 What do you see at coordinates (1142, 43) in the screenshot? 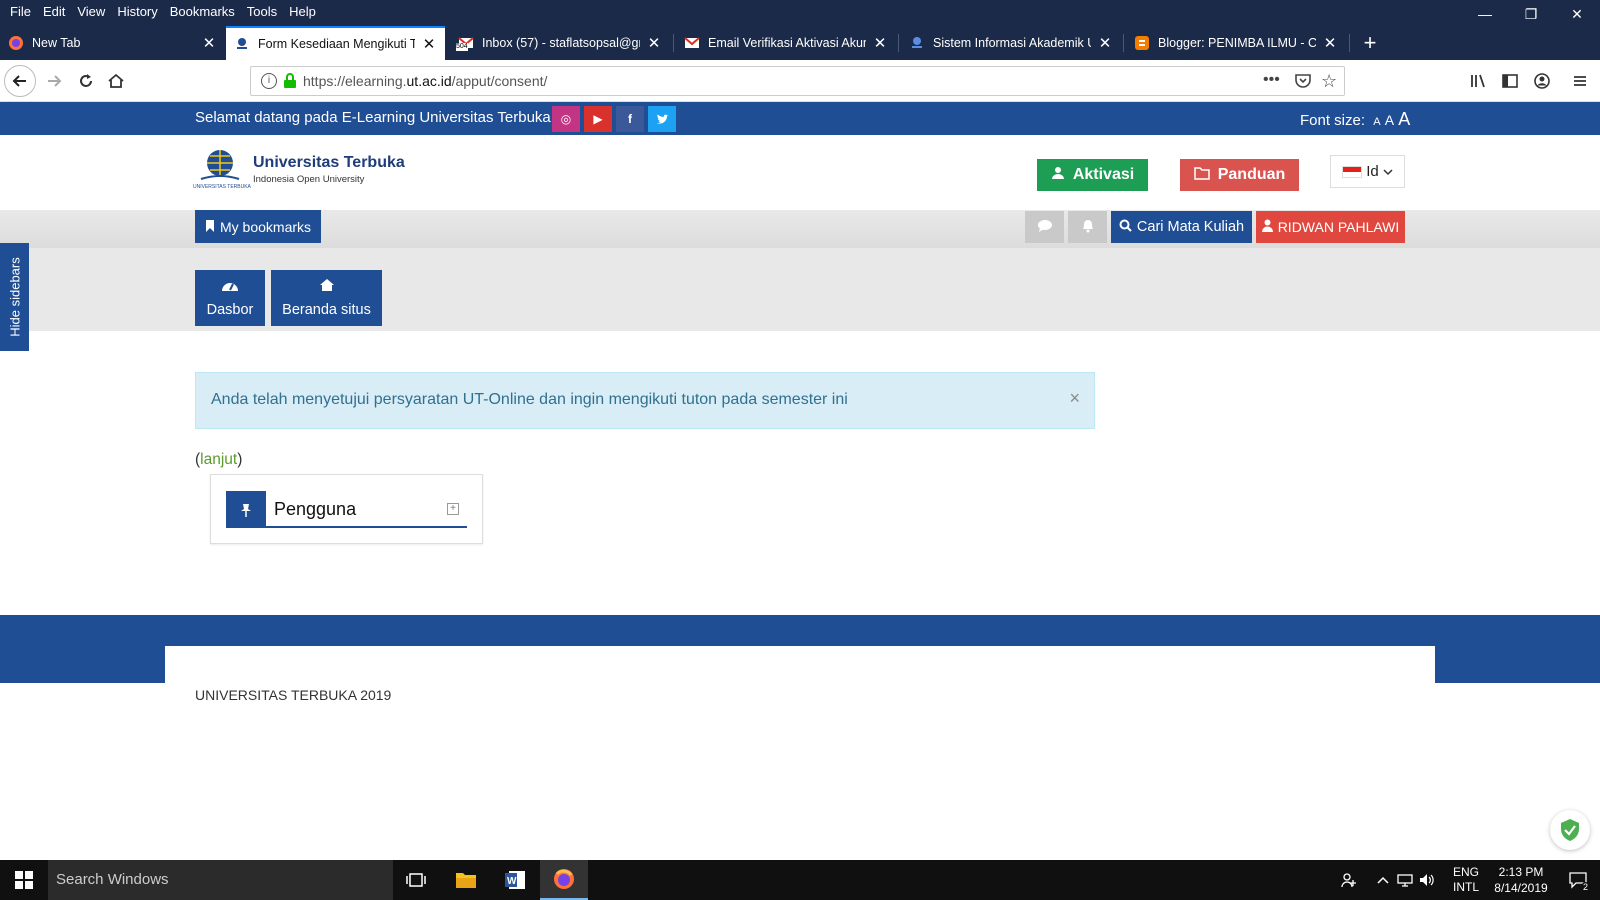
I see `blogger-icon` at bounding box center [1142, 43].